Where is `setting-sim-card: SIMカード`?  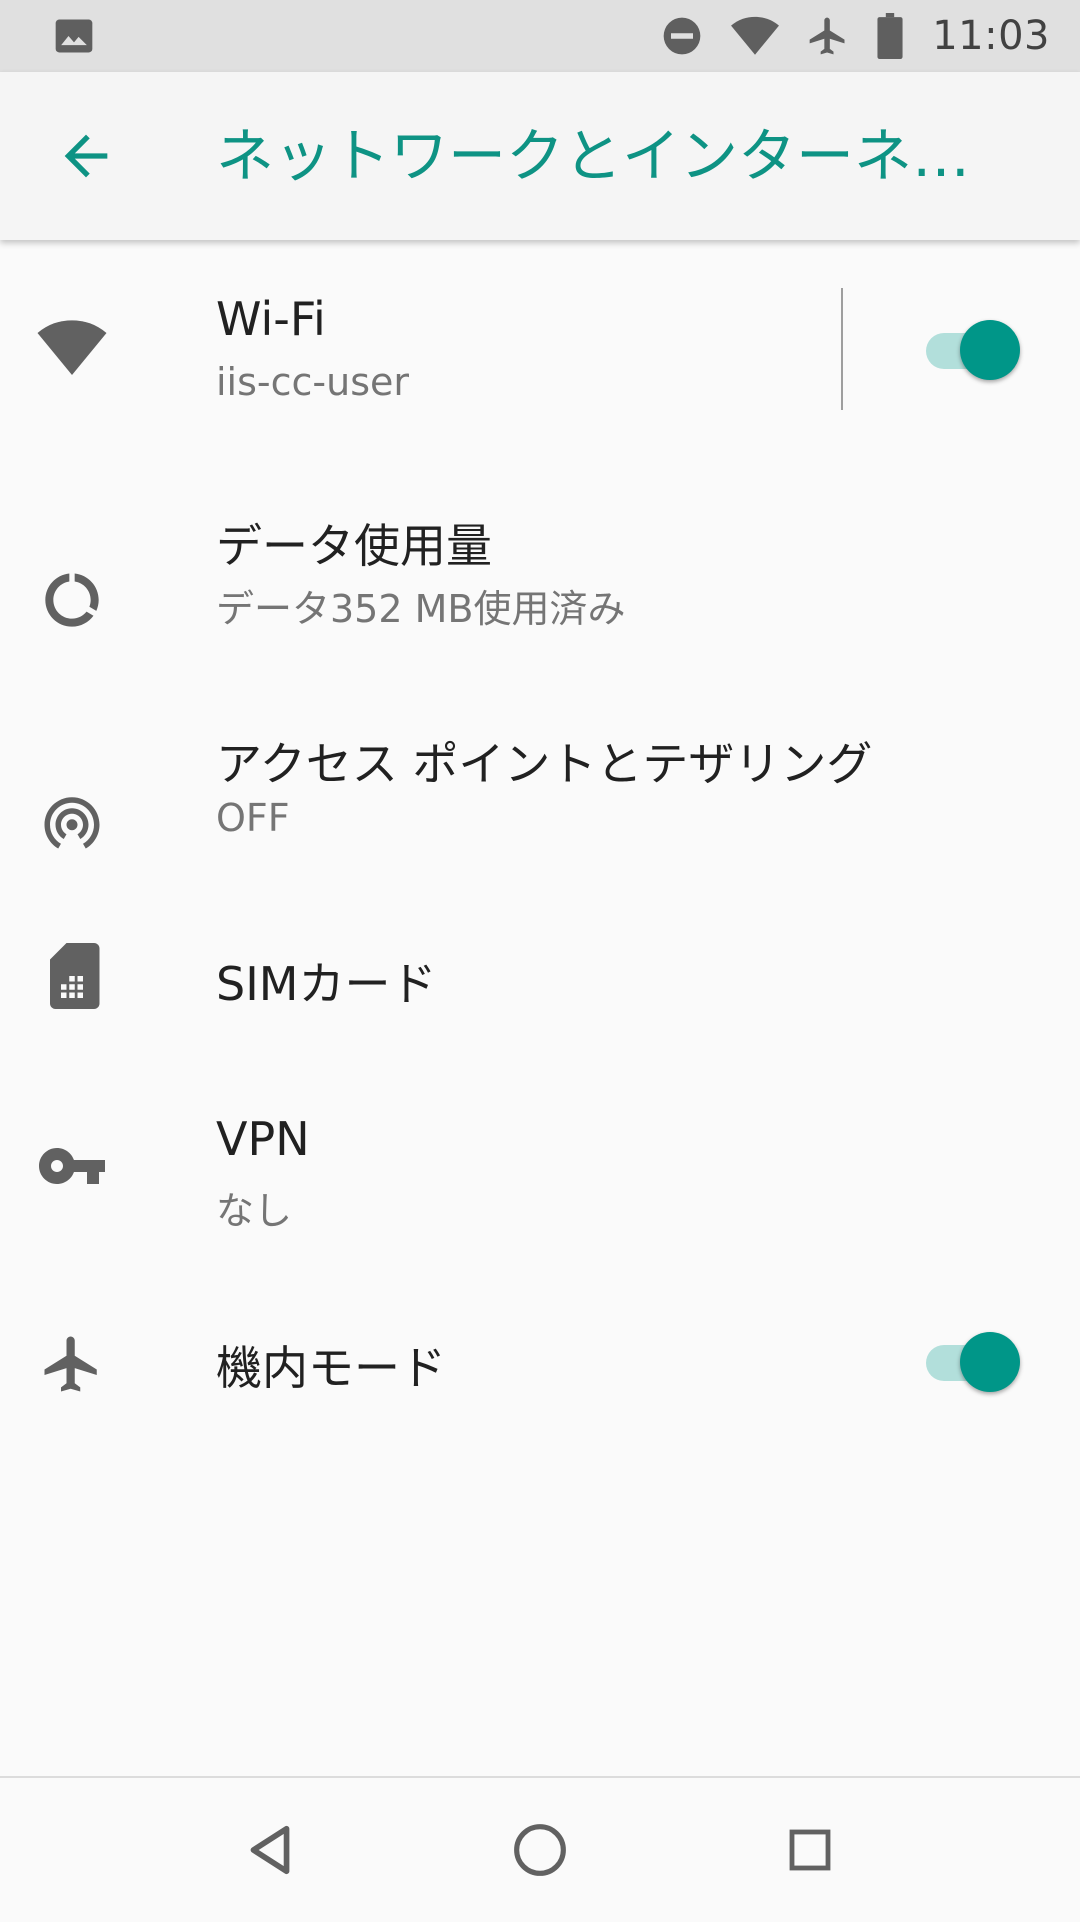 setting-sim-card: SIMカード is located at coordinates (540, 977).